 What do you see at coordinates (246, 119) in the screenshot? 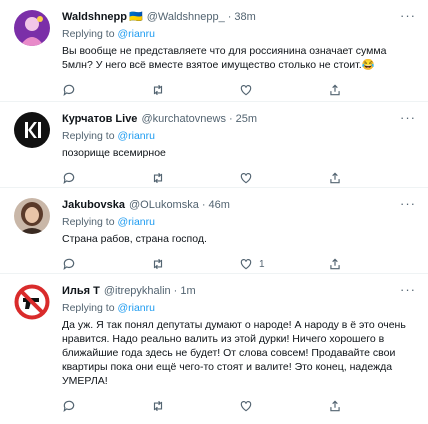
I see `timestamp: 25m` at bounding box center [246, 119].